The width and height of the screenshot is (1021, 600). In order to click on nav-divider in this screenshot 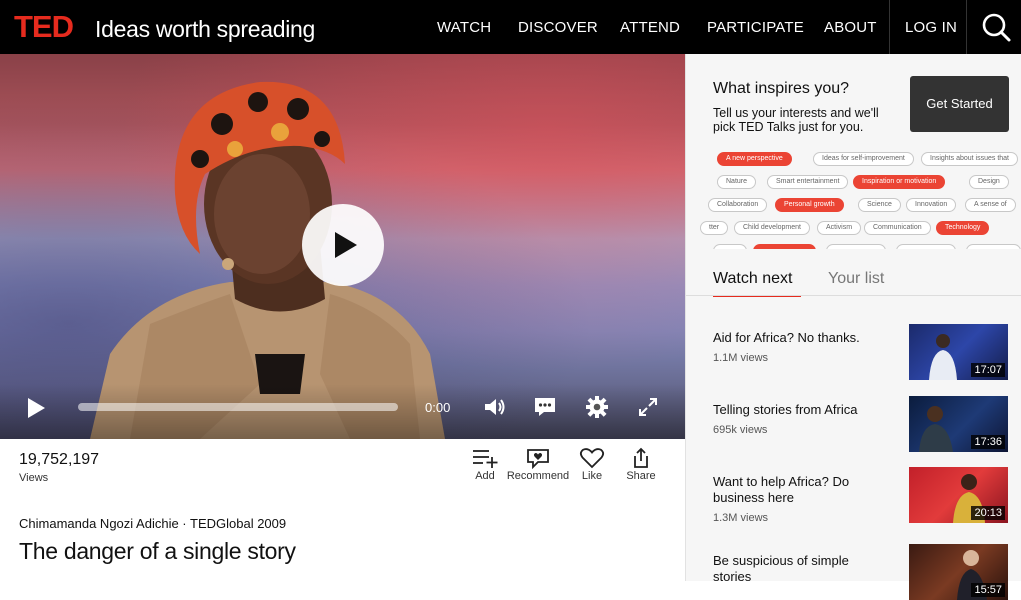, I will do `click(889, 27)`.